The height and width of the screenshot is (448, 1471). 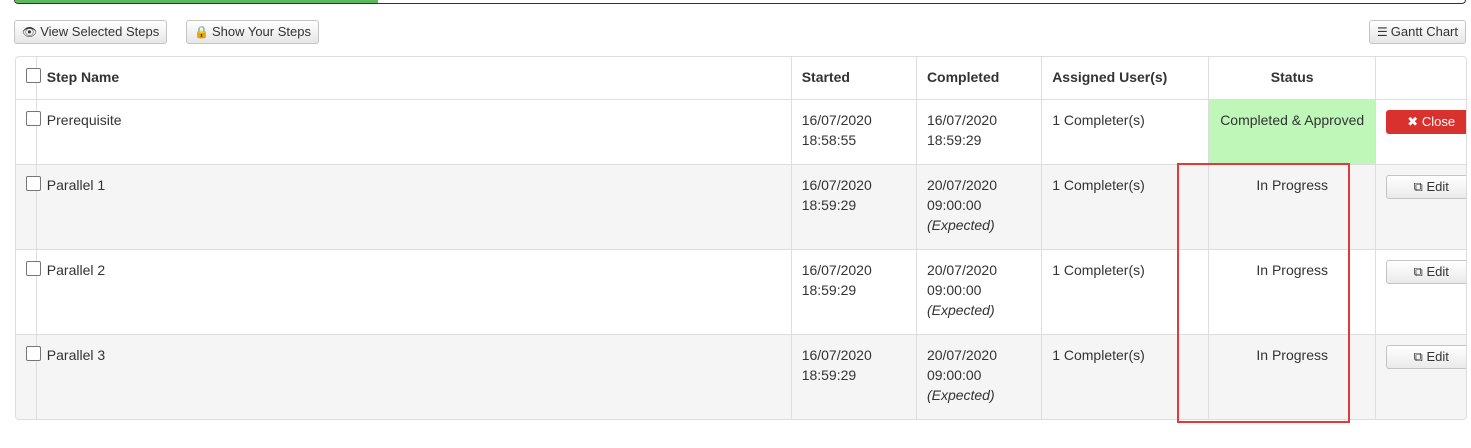 What do you see at coordinates (1125, 78) in the screenshot?
I see `header-assigned-users: Assigned User(s)` at bounding box center [1125, 78].